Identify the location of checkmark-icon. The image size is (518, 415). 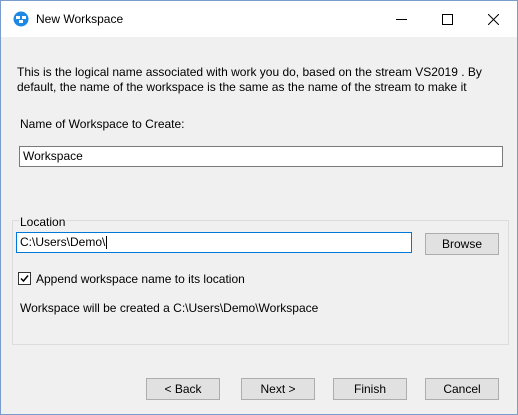
(24, 279).